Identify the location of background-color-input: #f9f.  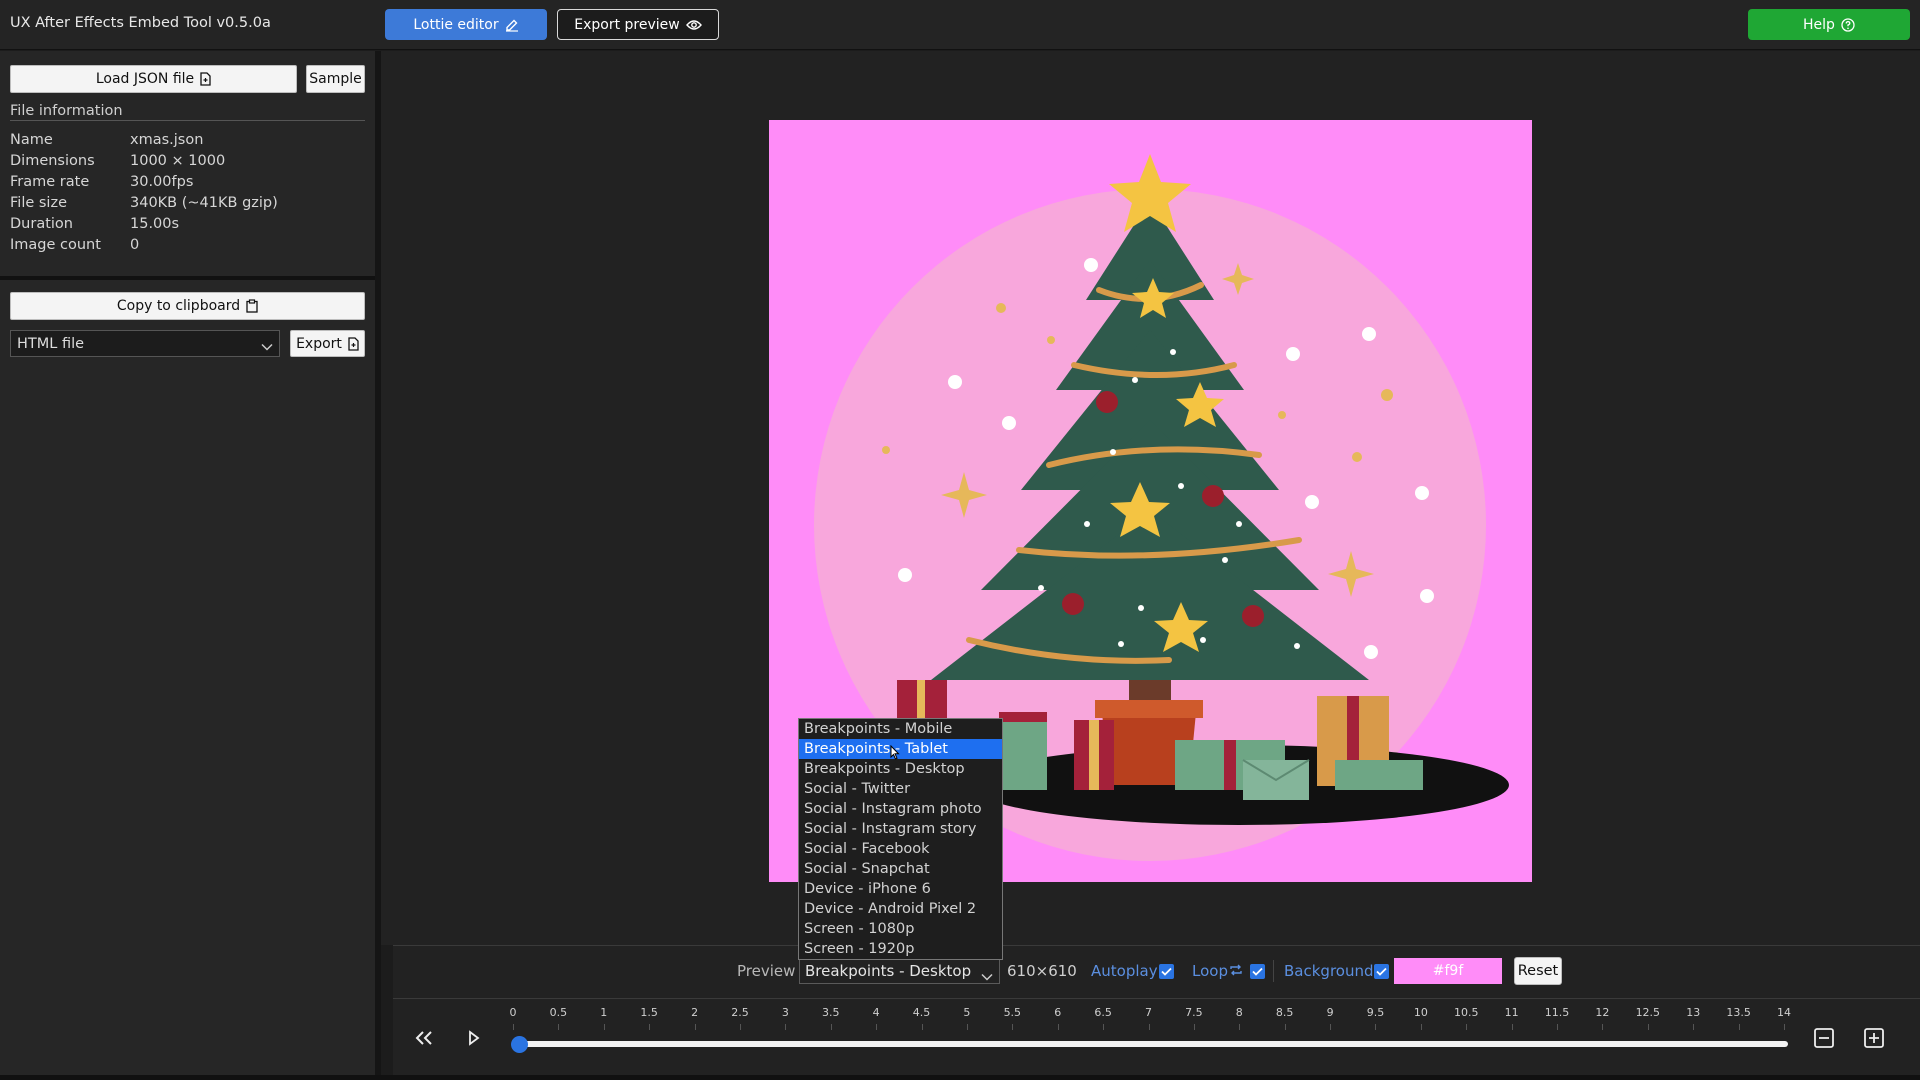
(1448, 971).